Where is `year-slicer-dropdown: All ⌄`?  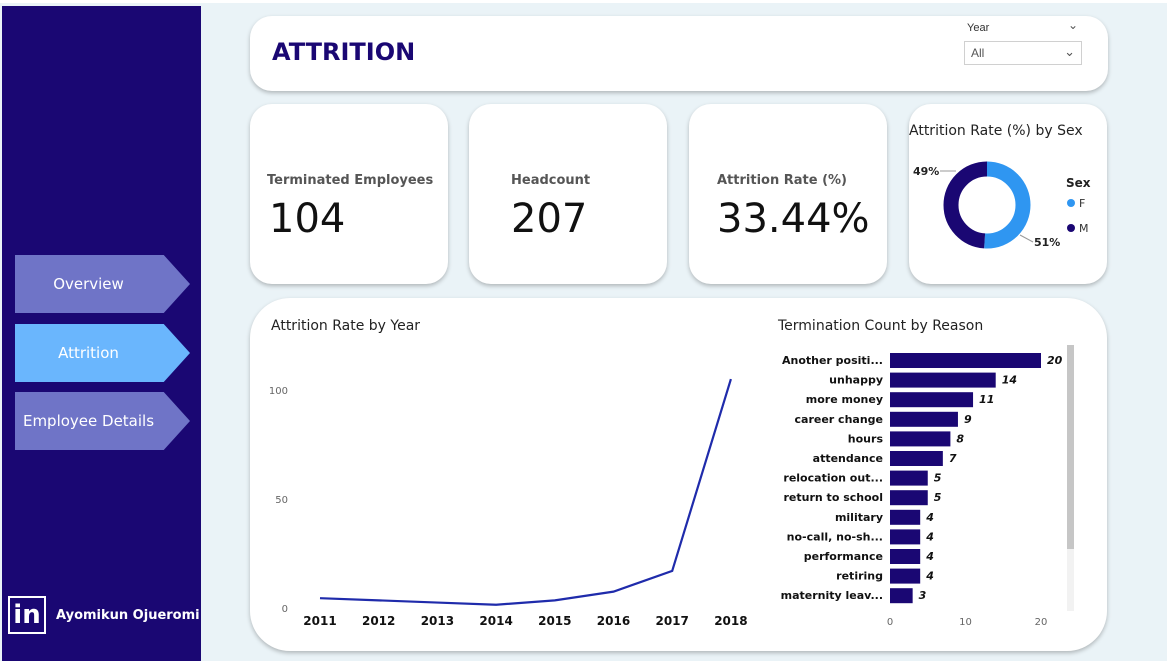
year-slicer-dropdown: All ⌄ is located at coordinates (1023, 53).